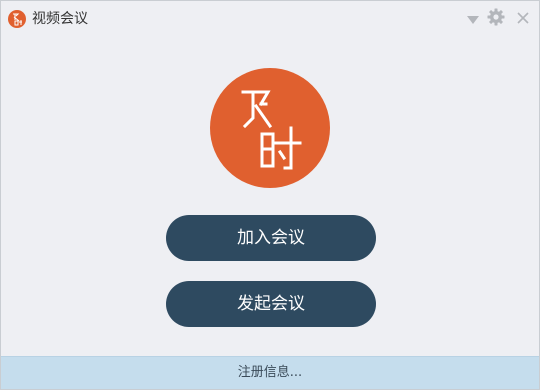 The height and width of the screenshot is (390, 540). I want to click on triangle-down-icon, so click(473, 19).